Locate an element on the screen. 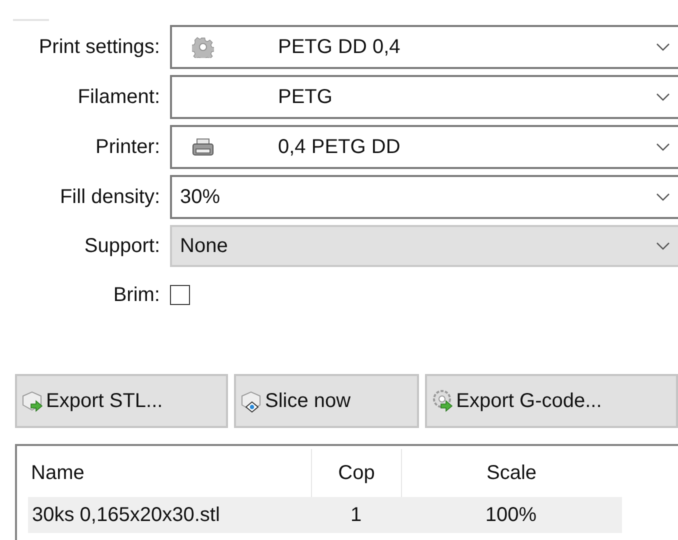 Image resolution: width=678 pixels, height=540 pixels. dropdown-value: 0,4 PETG DD is located at coordinates (340, 147).